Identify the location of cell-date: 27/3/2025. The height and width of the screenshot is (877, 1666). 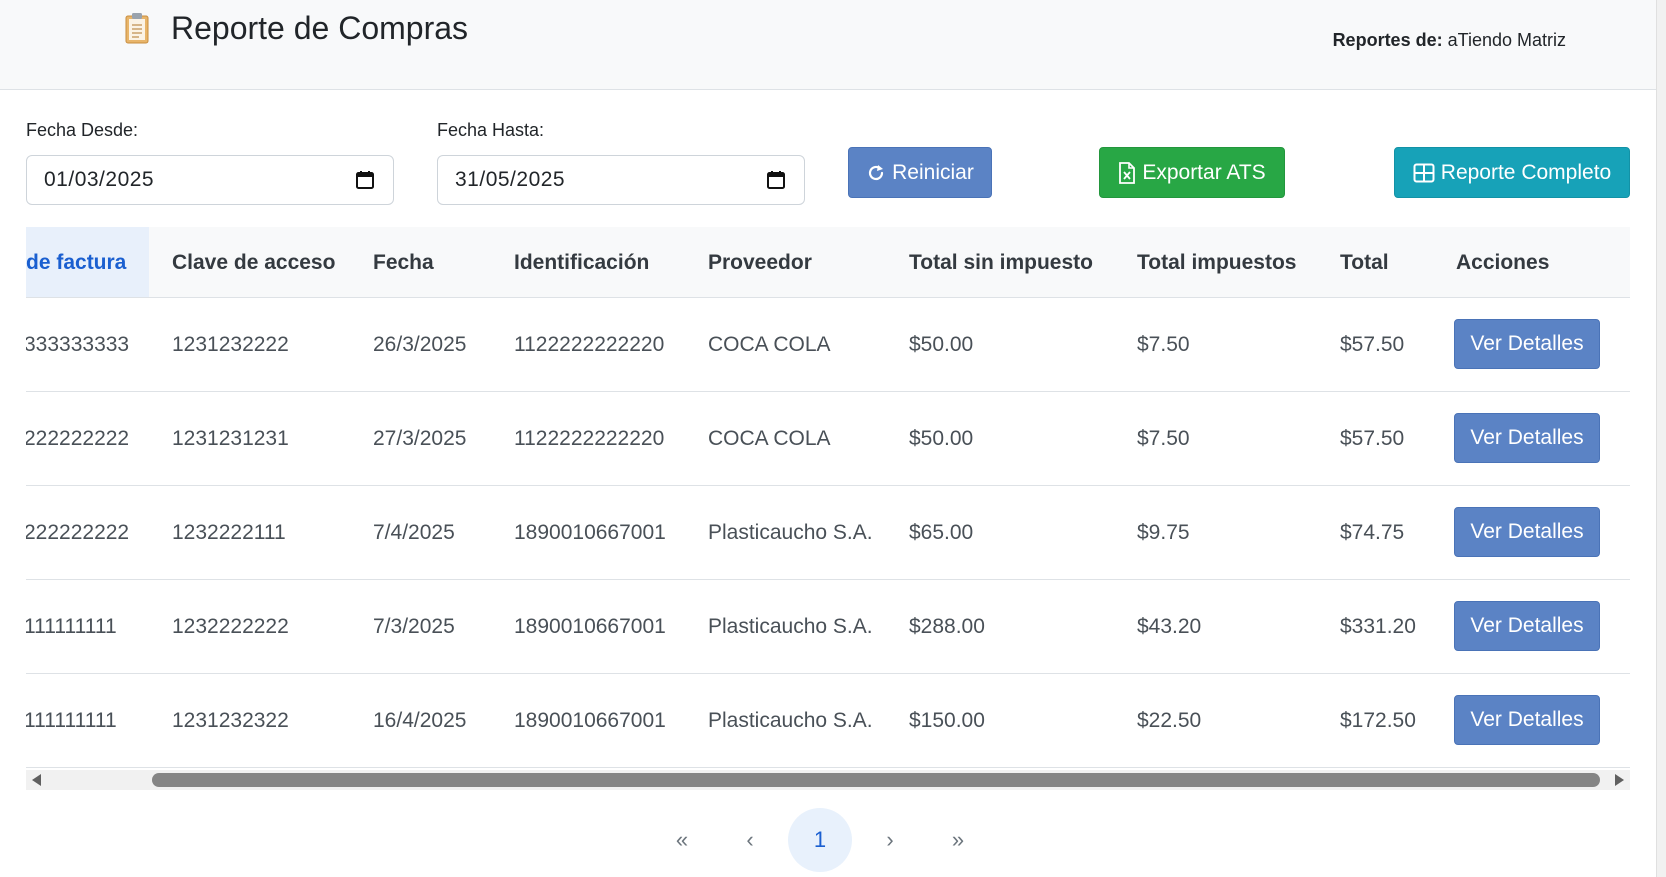
(420, 438).